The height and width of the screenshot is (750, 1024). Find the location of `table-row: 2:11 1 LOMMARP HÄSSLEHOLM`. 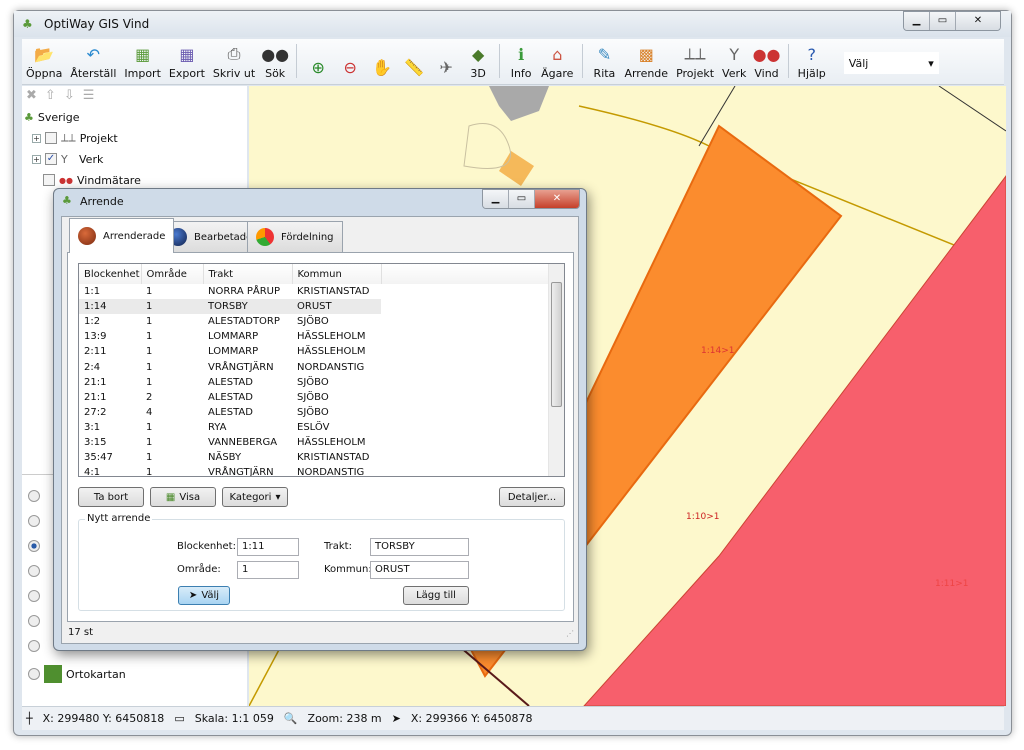

table-row: 2:11 1 LOMMARP HÄSSLEHOLM is located at coordinates (315, 351).